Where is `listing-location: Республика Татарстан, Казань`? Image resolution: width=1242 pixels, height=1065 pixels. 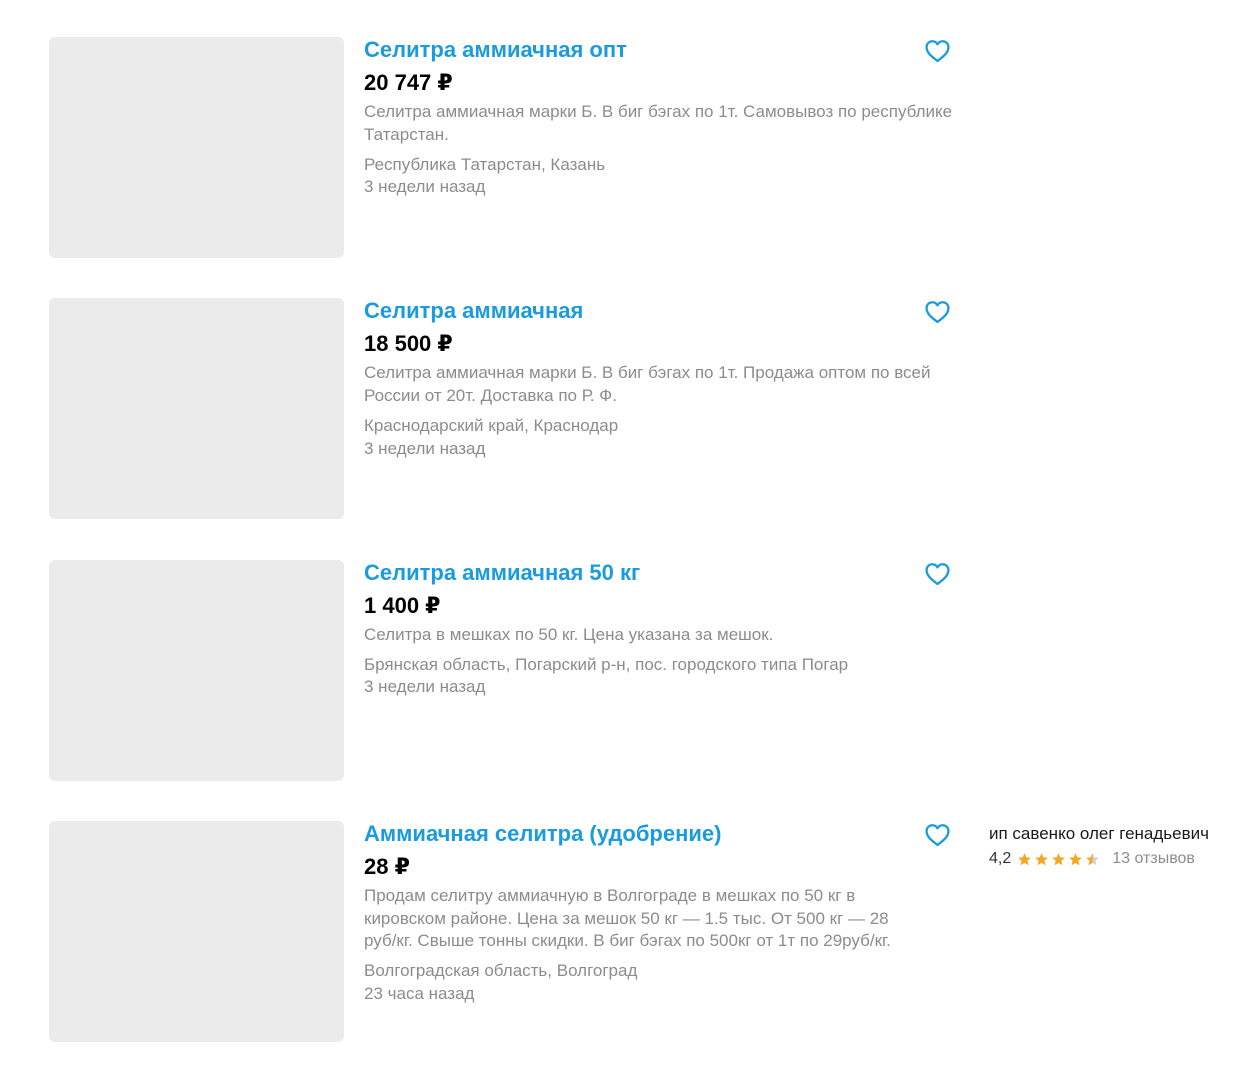 listing-location: Республика Татарстан, Казань is located at coordinates (485, 164).